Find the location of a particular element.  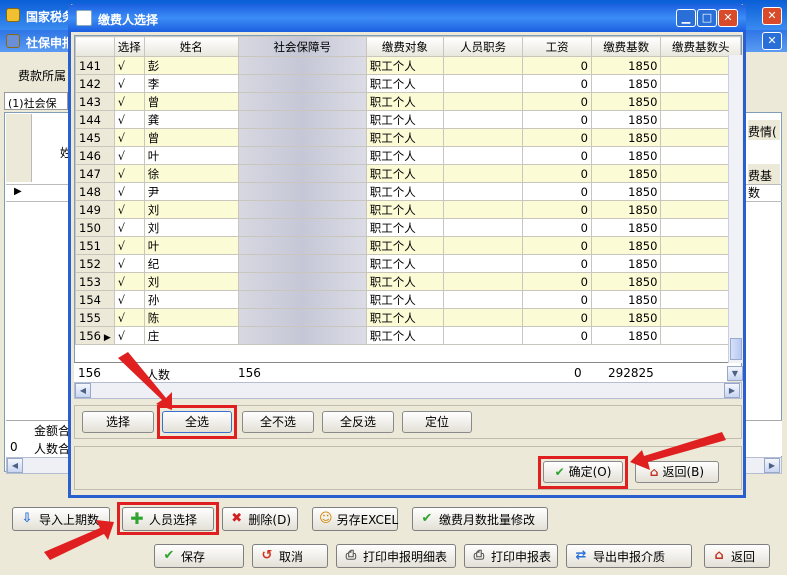

arrow-to-ok is located at coordinates (678, 451).